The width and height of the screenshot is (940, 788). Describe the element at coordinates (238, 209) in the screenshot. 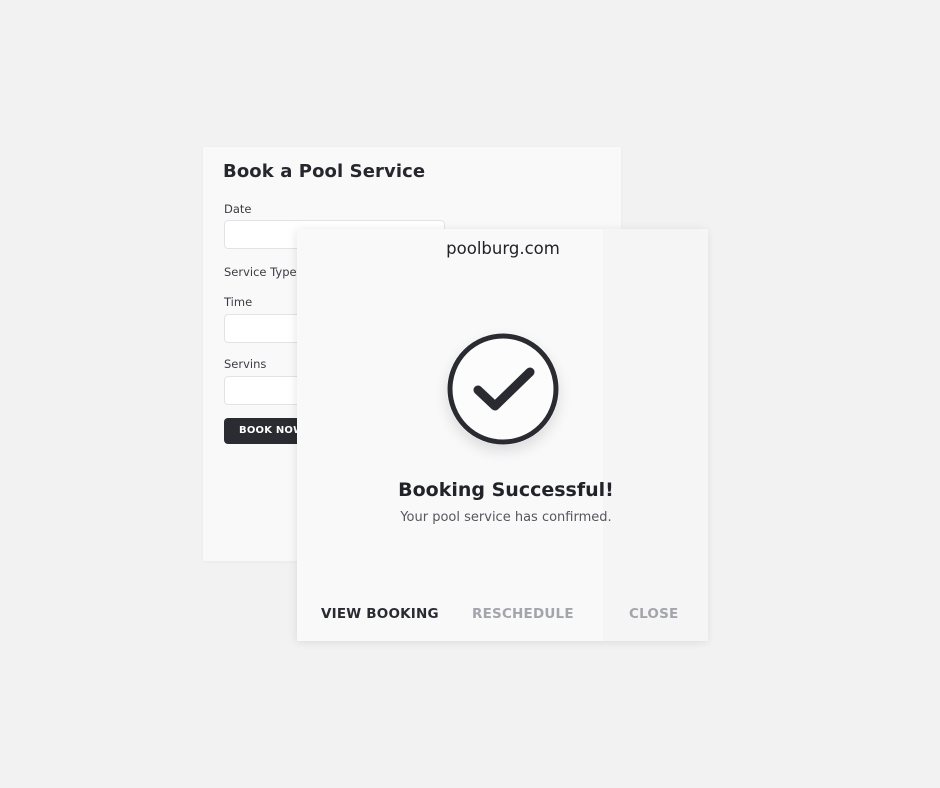

I see `date-label: Date` at that location.